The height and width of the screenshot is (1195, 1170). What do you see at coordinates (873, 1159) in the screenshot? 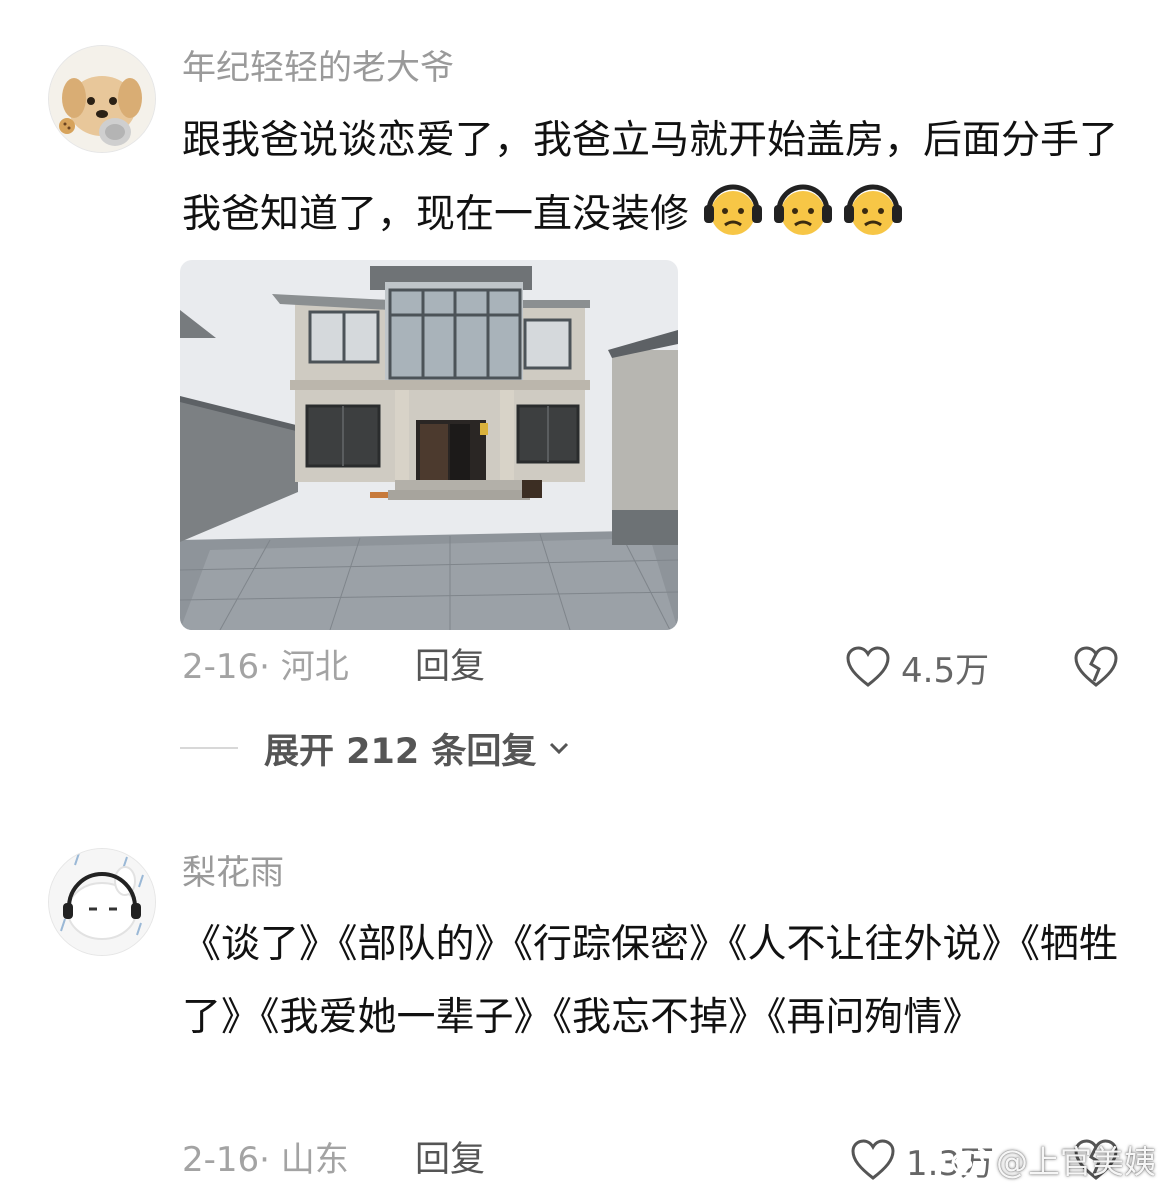
I see `heart-icon` at bounding box center [873, 1159].